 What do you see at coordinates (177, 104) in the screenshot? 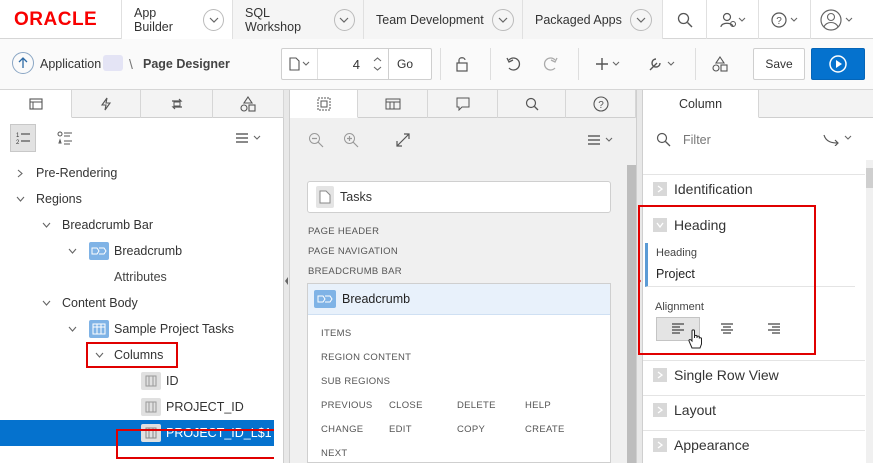
I see `tab-processing` at bounding box center [177, 104].